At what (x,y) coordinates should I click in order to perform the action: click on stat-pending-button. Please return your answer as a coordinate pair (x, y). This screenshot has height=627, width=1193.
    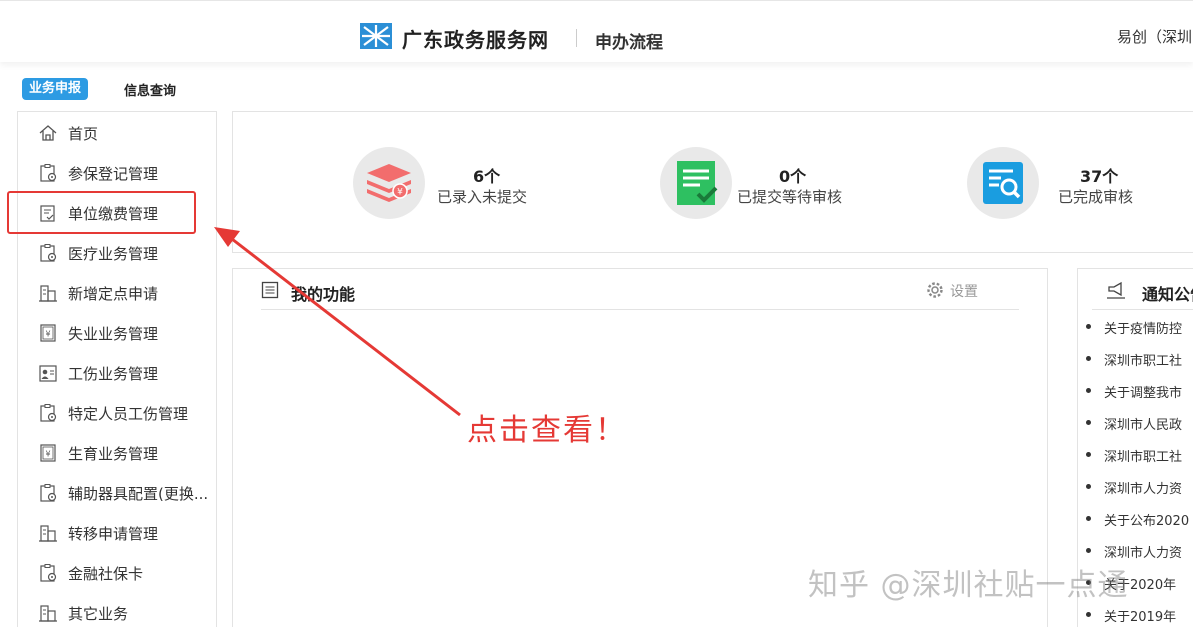
    Looking at the image, I should click on (696, 183).